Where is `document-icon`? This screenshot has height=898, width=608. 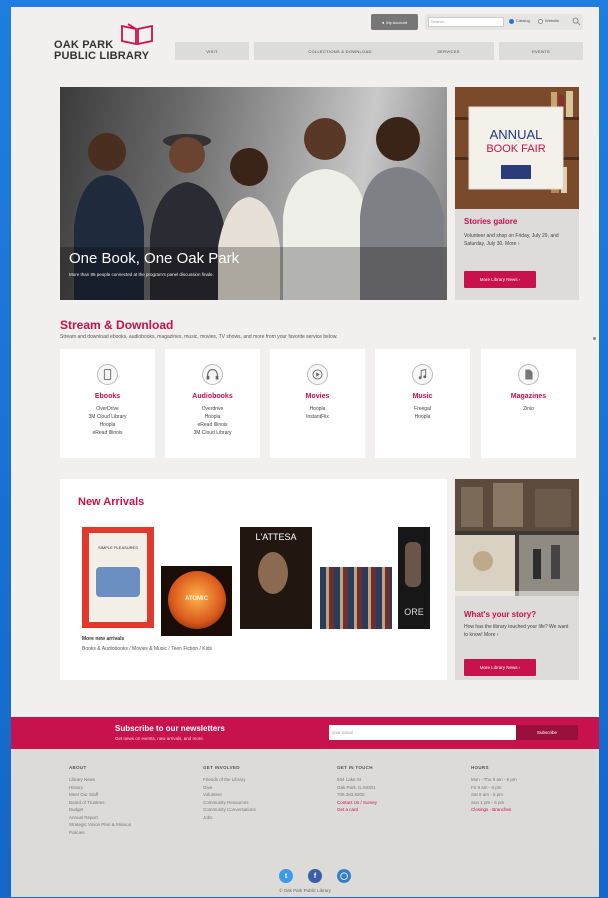
document-icon is located at coordinates (528, 374).